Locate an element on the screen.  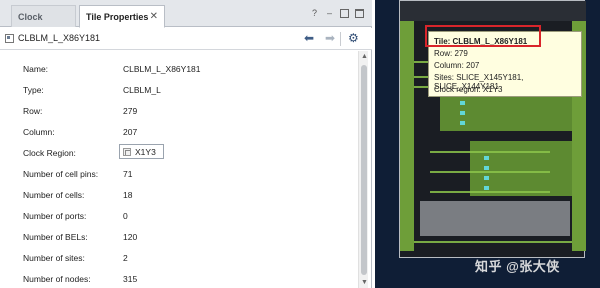
minimize-button: – is located at coordinates (329, 13).